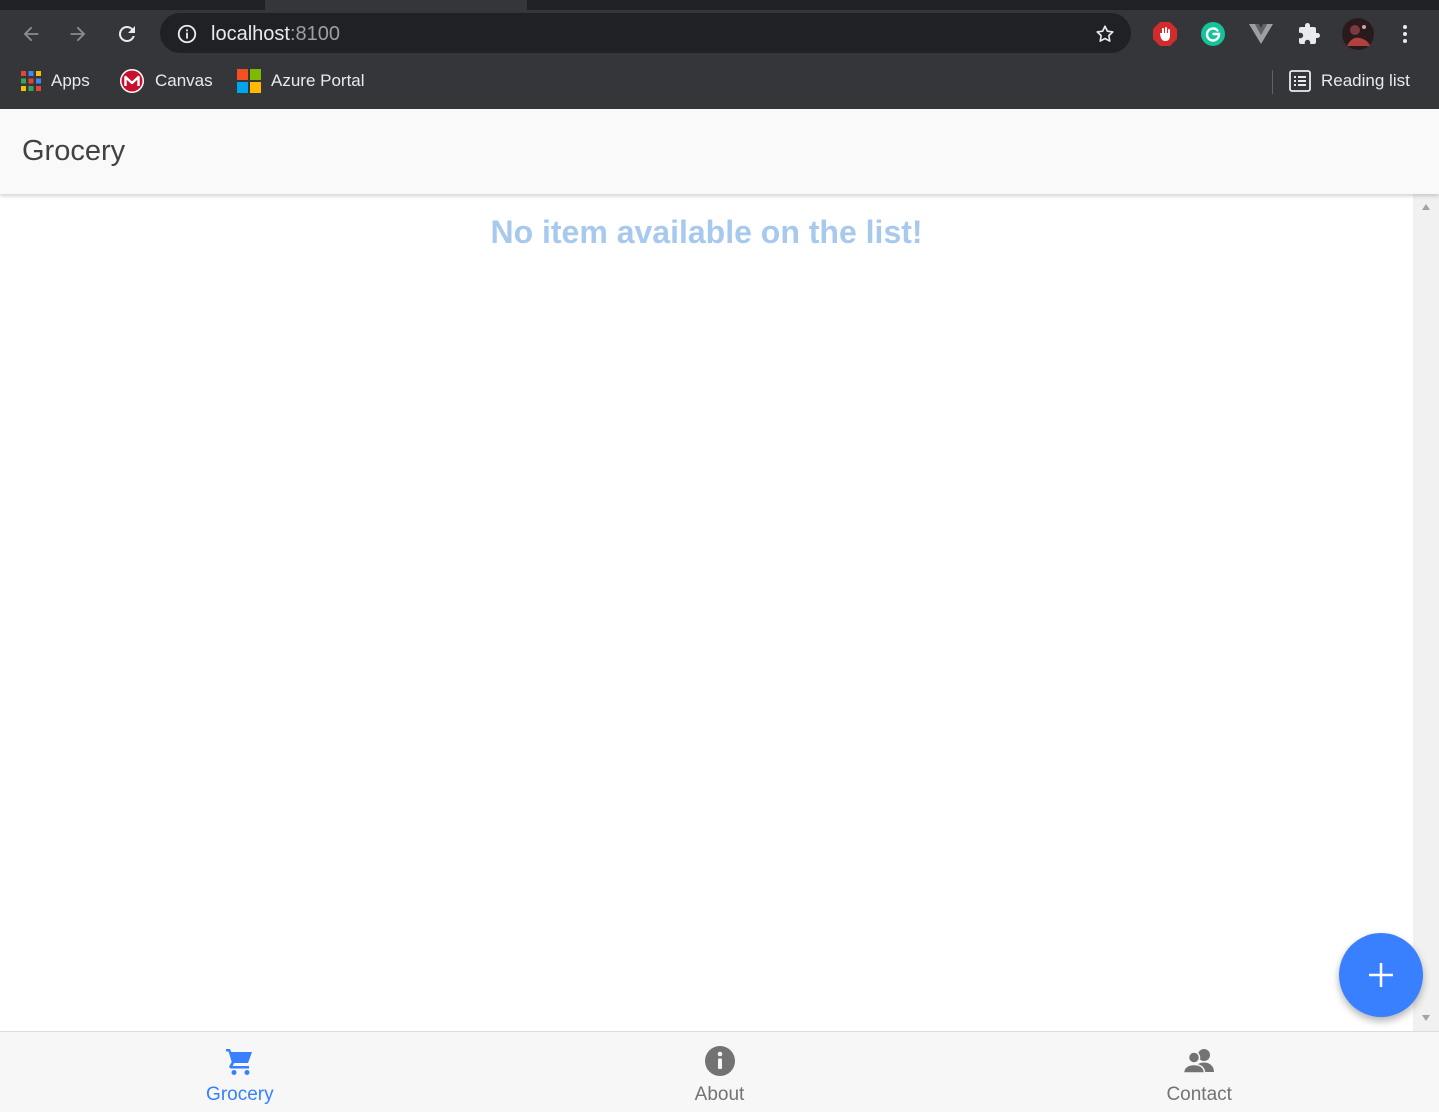  I want to click on tab-bar: Grocery About Contact, so click(719, 1071).